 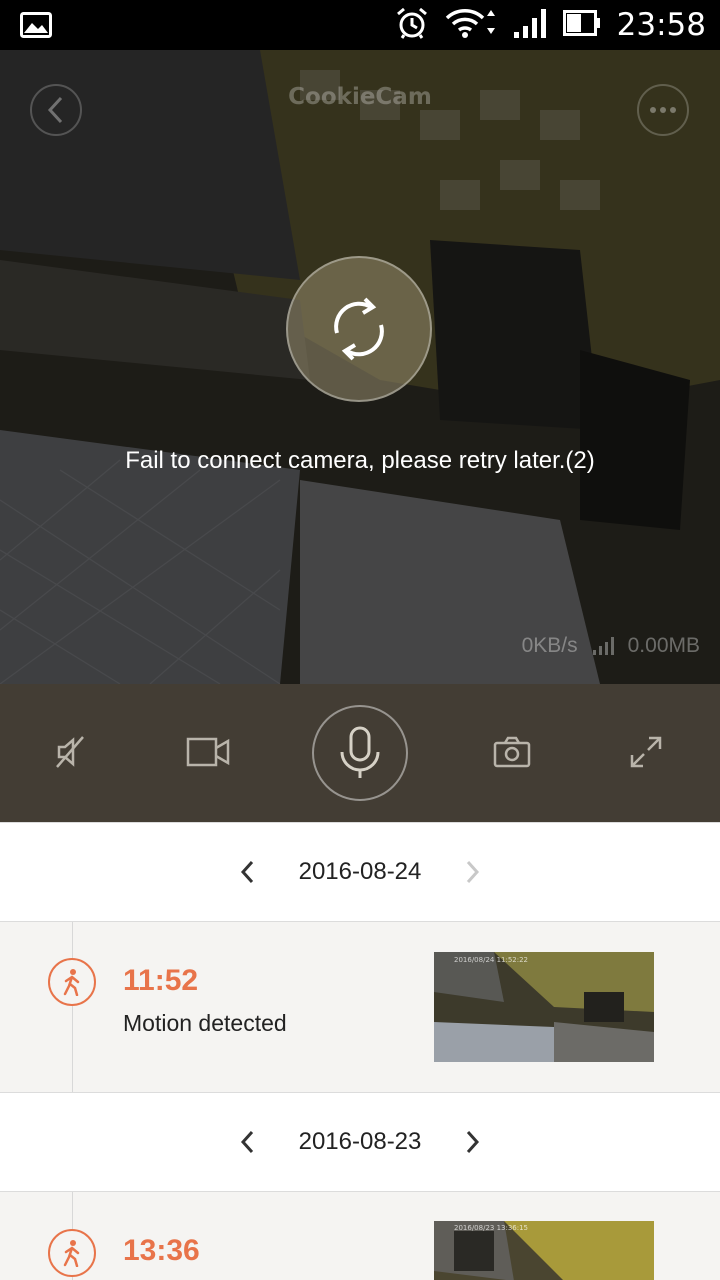 I want to click on more-options-button, so click(x=663, y=110).